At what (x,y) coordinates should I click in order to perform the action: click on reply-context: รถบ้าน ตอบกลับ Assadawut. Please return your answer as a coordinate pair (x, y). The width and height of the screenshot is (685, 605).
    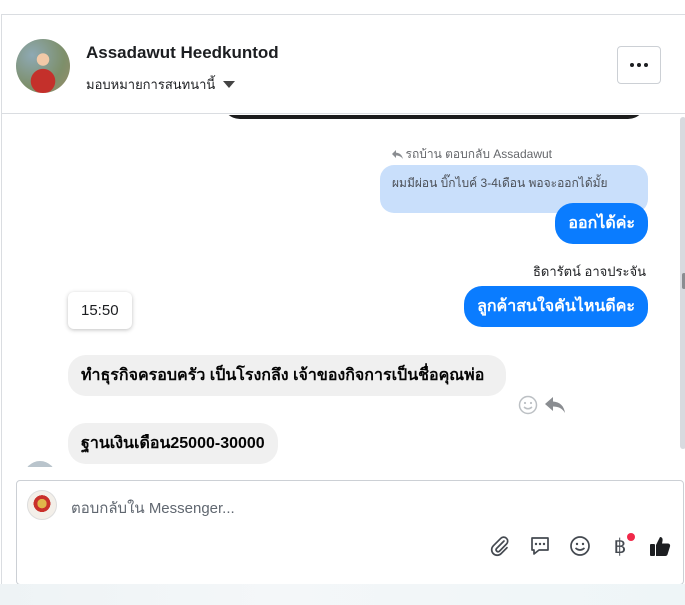
    Looking at the image, I should click on (472, 154).